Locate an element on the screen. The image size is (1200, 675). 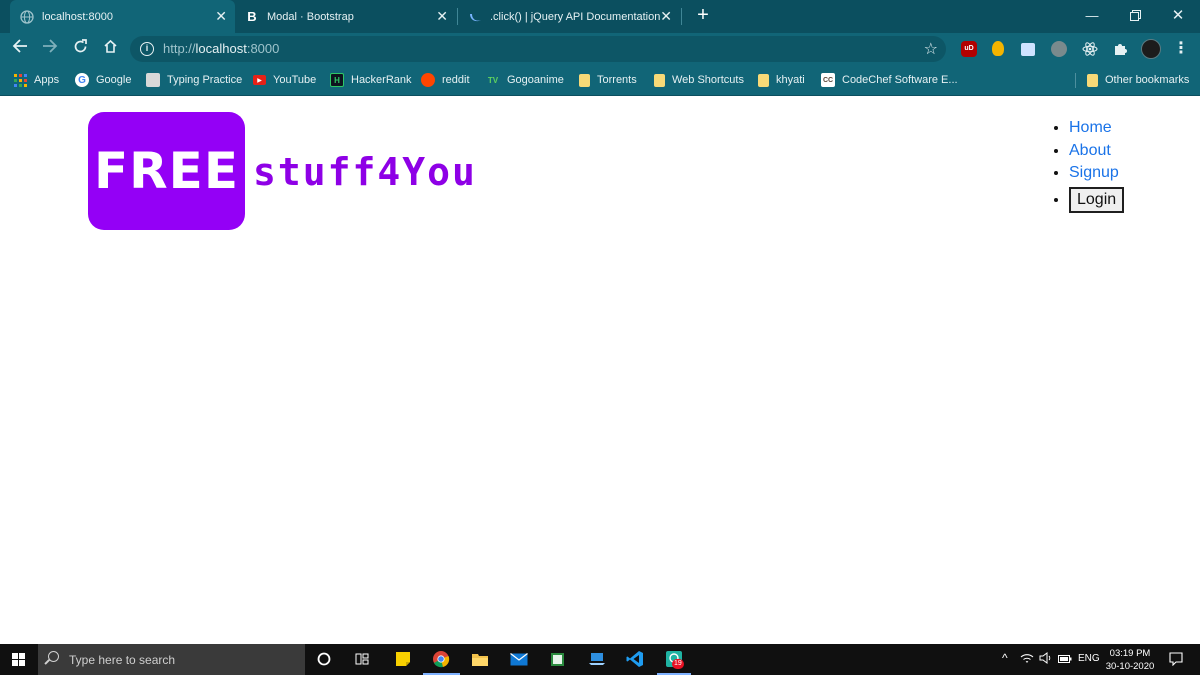
windows-start-icon is located at coordinates (18, 659).